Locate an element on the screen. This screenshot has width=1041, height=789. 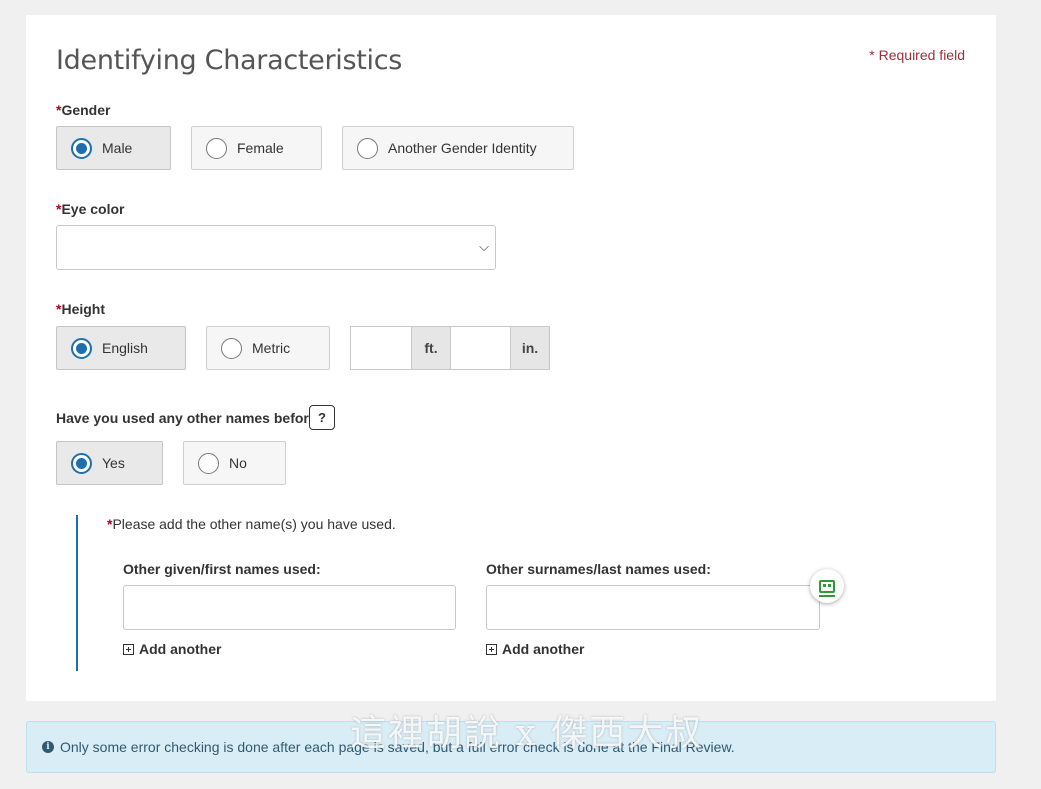
other-names-option-yes: Yes is located at coordinates (109, 463).